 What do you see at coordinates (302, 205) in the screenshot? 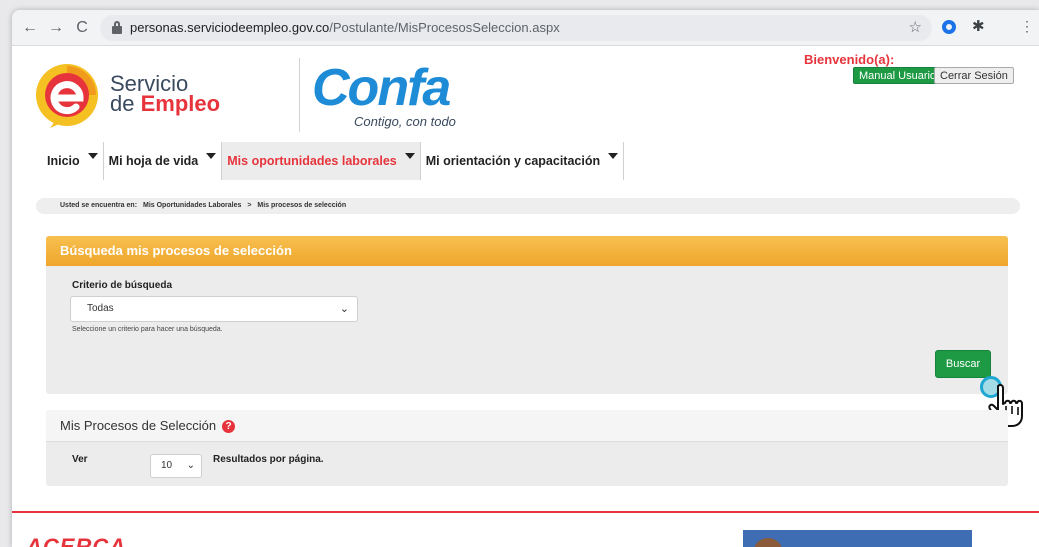
I see `breadcrumb-level2: Mis procesos de selección` at bounding box center [302, 205].